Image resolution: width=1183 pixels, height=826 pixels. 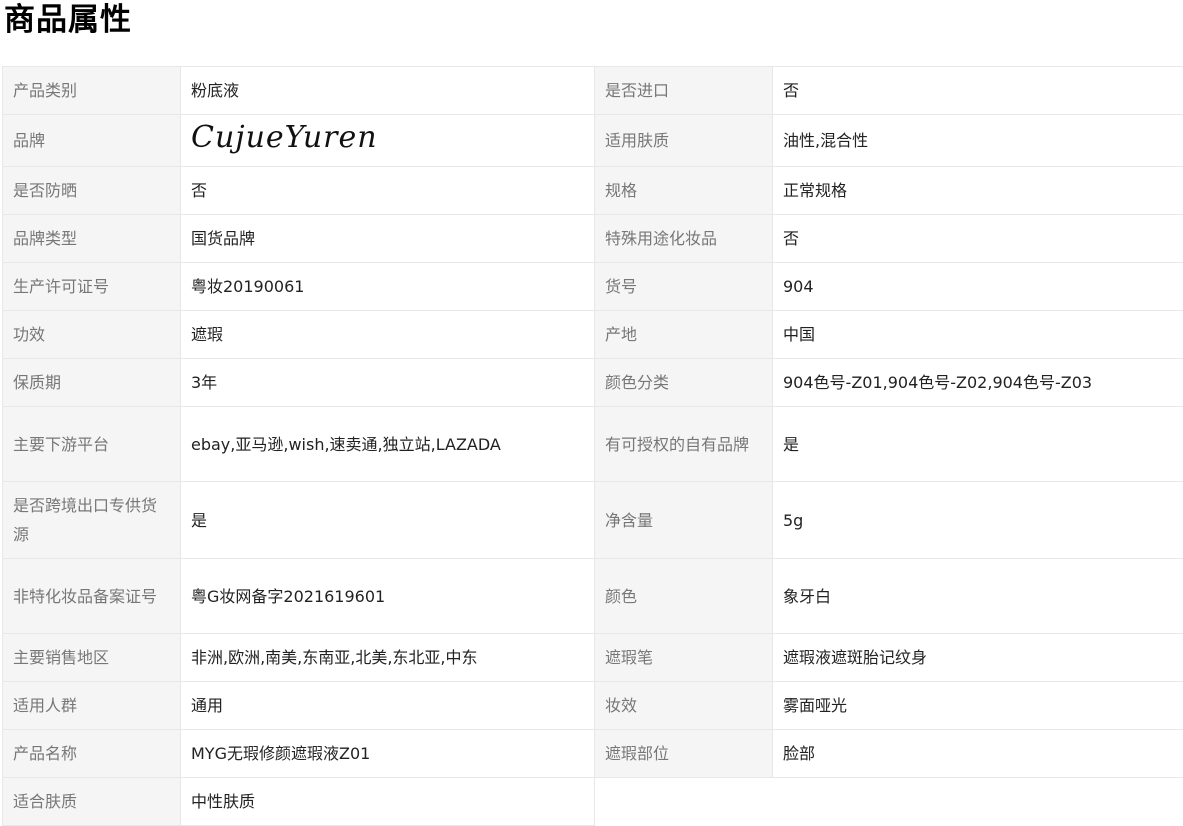 I want to click on attr-value: 油性,混合性, so click(x=978, y=141).